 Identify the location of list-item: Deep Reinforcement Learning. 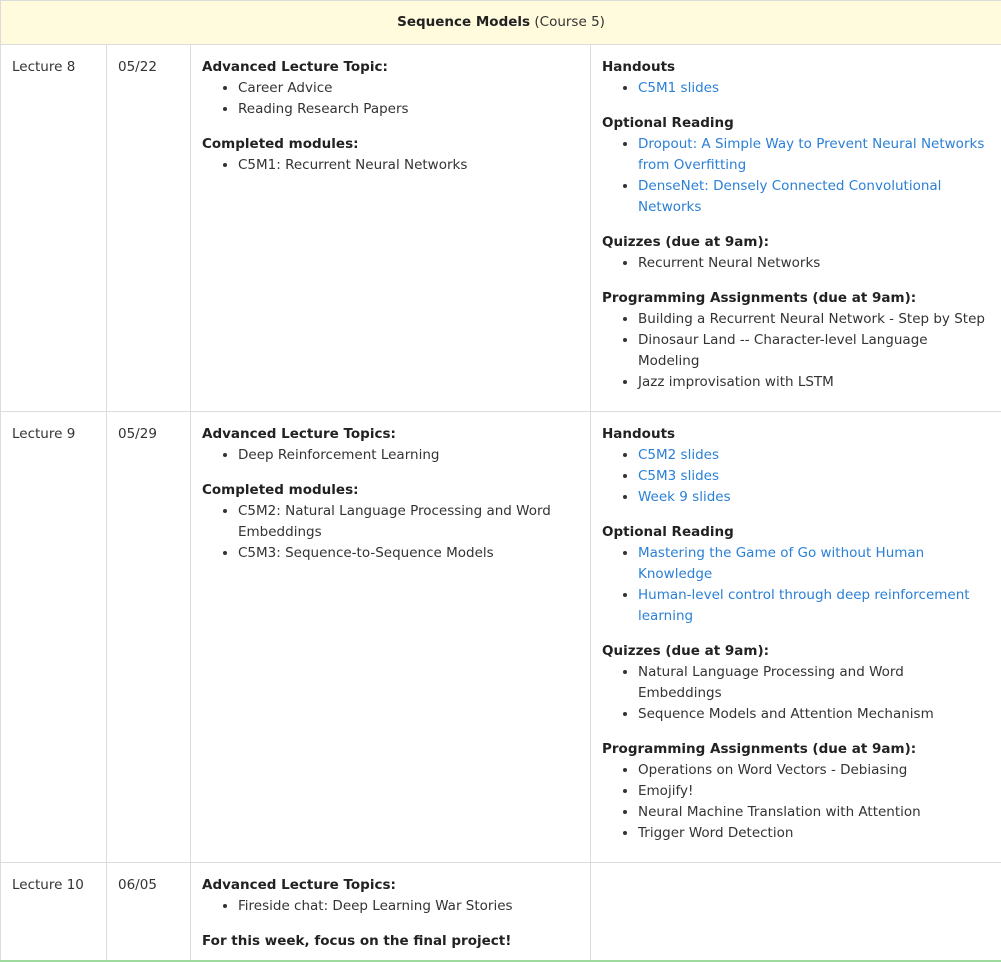
(408, 455).